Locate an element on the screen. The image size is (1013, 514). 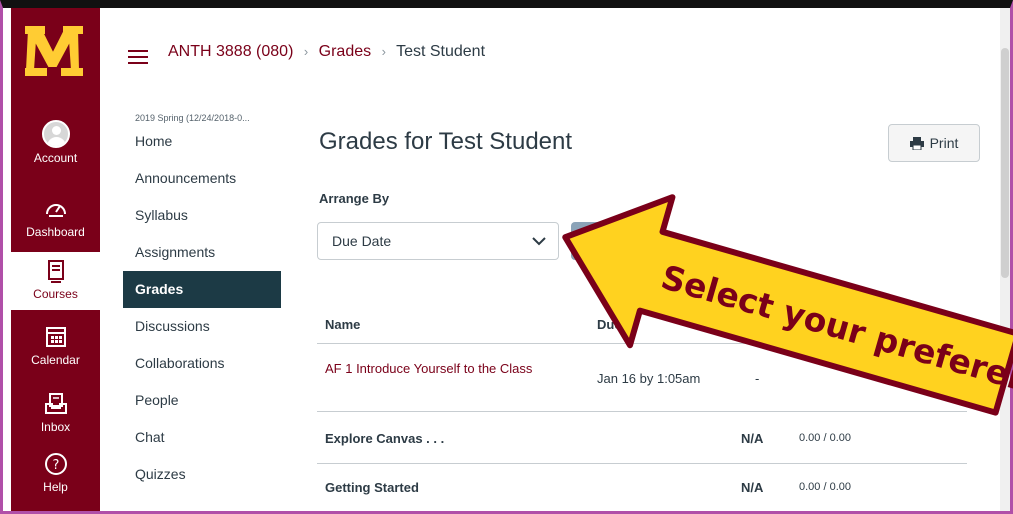
course-nav-people: People is located at coordinates (203, 400).